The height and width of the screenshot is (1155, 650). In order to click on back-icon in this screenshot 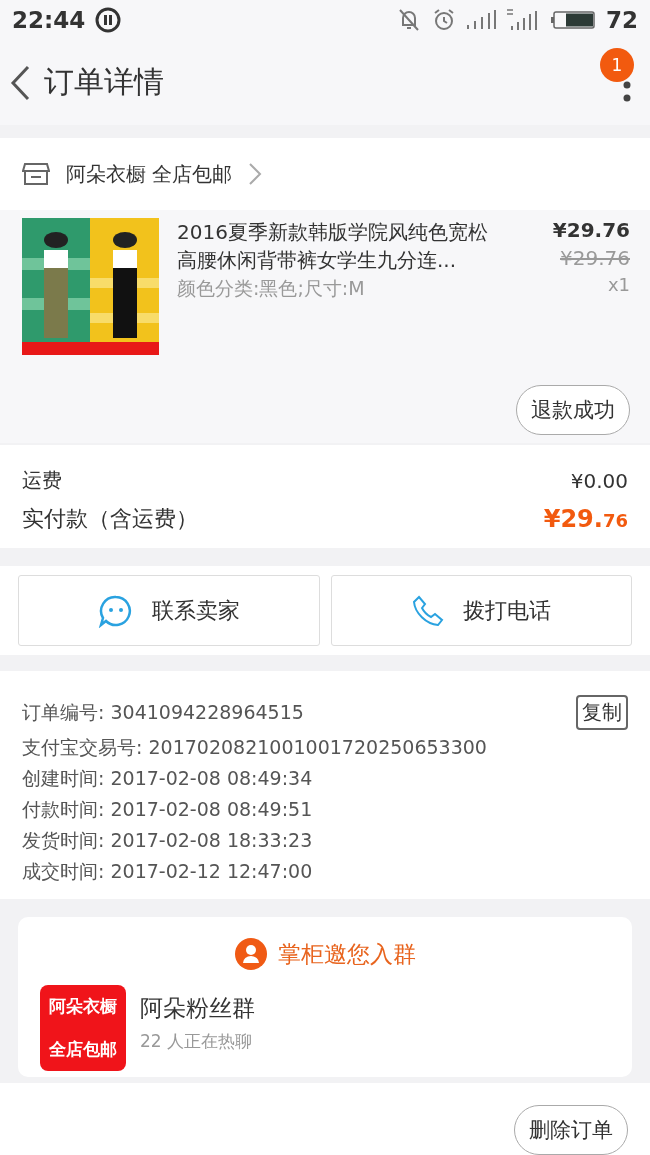, I will do `click(20, 82)`.